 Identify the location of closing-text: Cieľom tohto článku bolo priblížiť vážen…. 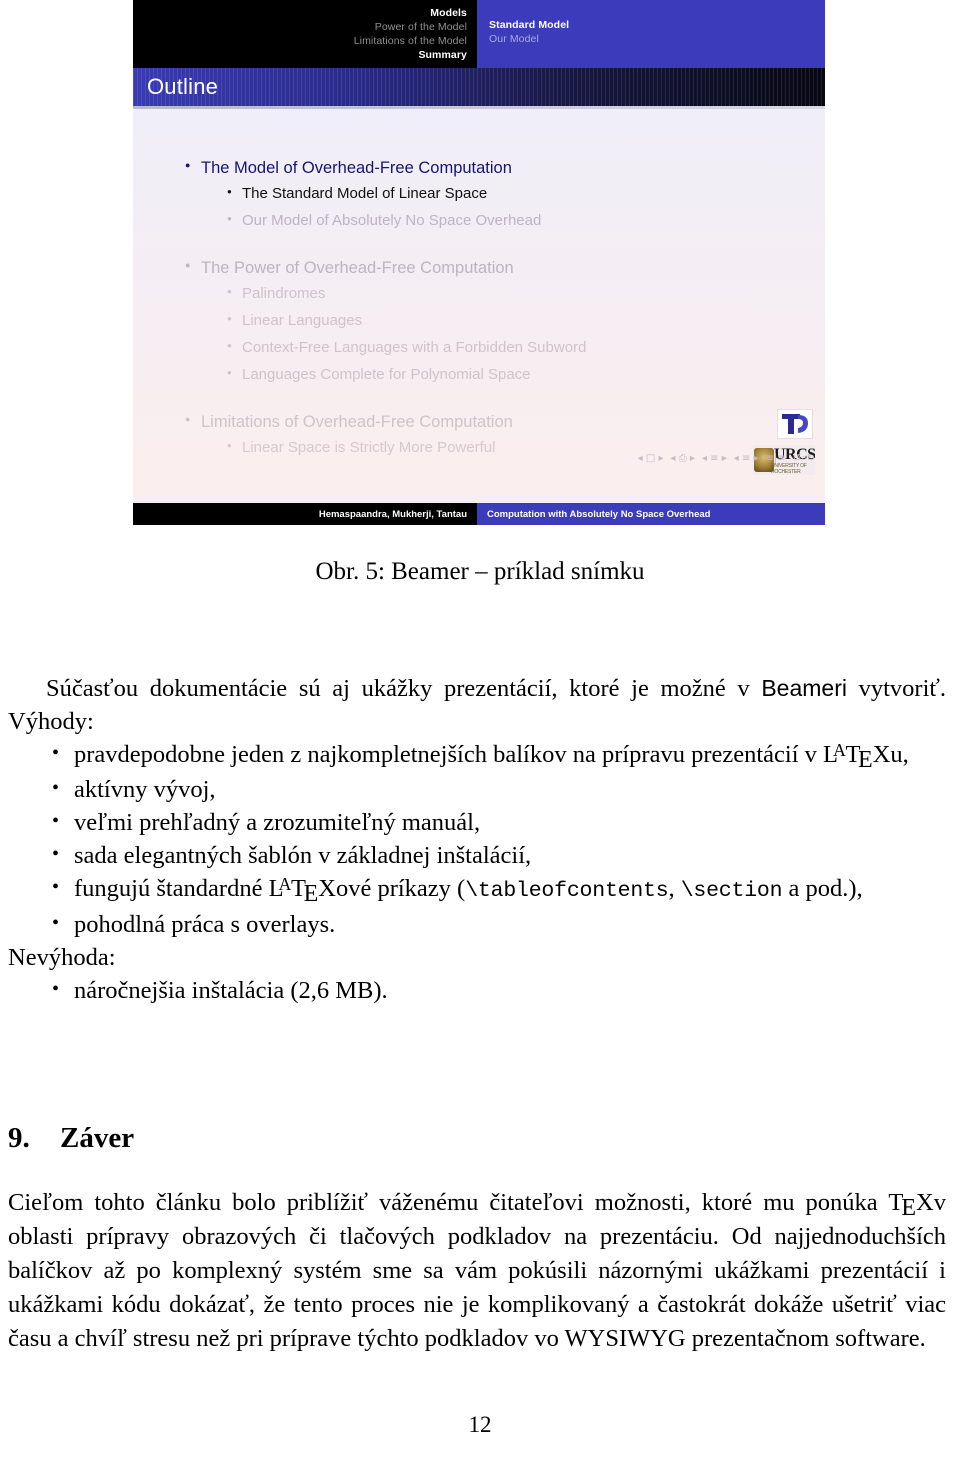
(480, 1271).